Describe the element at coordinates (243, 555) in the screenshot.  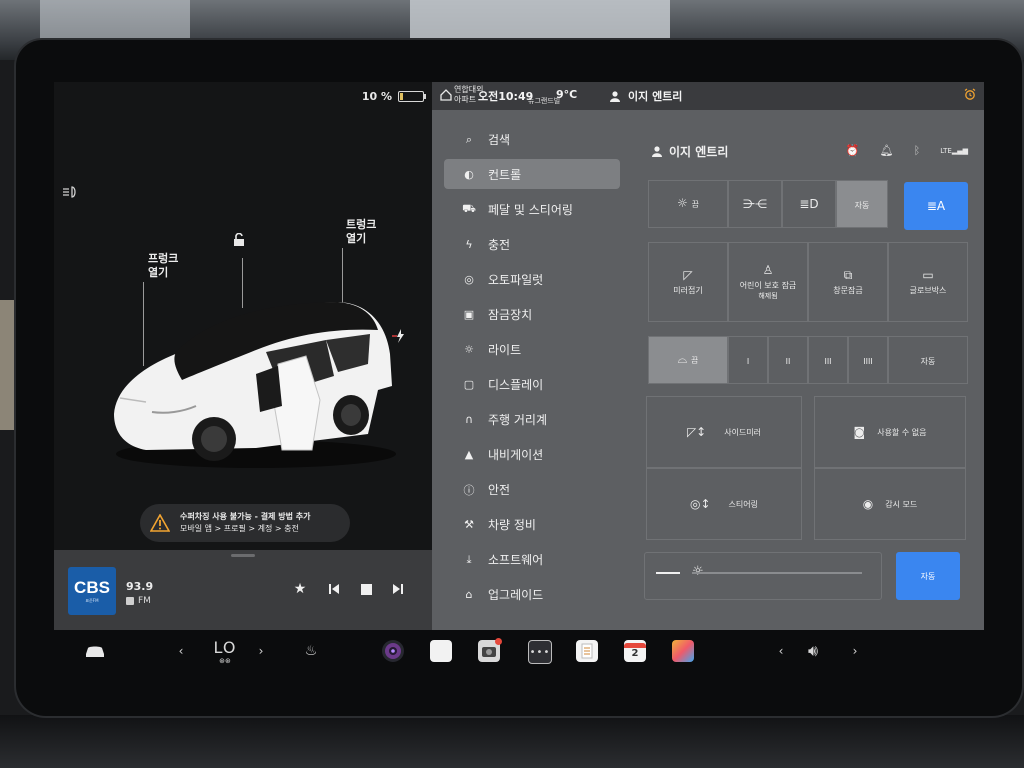
I see `media-drag-handle` at that location.